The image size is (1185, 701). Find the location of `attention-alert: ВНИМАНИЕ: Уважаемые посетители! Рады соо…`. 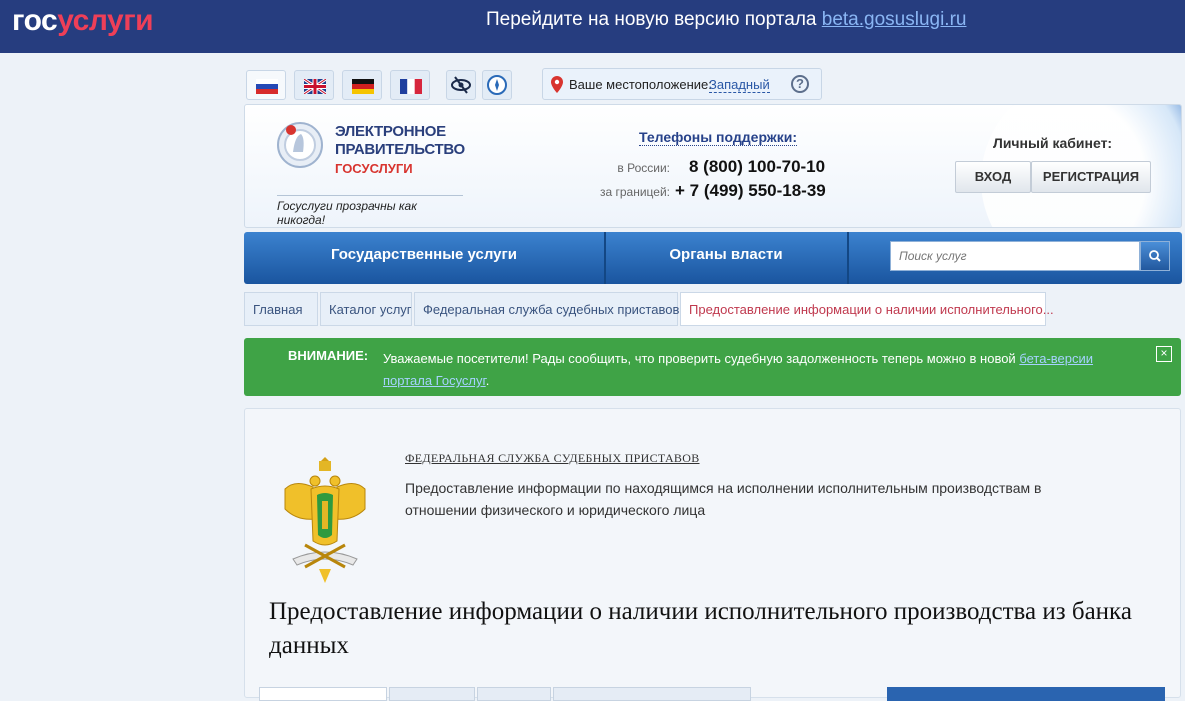

attention-alert: ВНИМАНИЕ: Уважаемые посетители! Рады соо… is located at coordinates (712, 367).